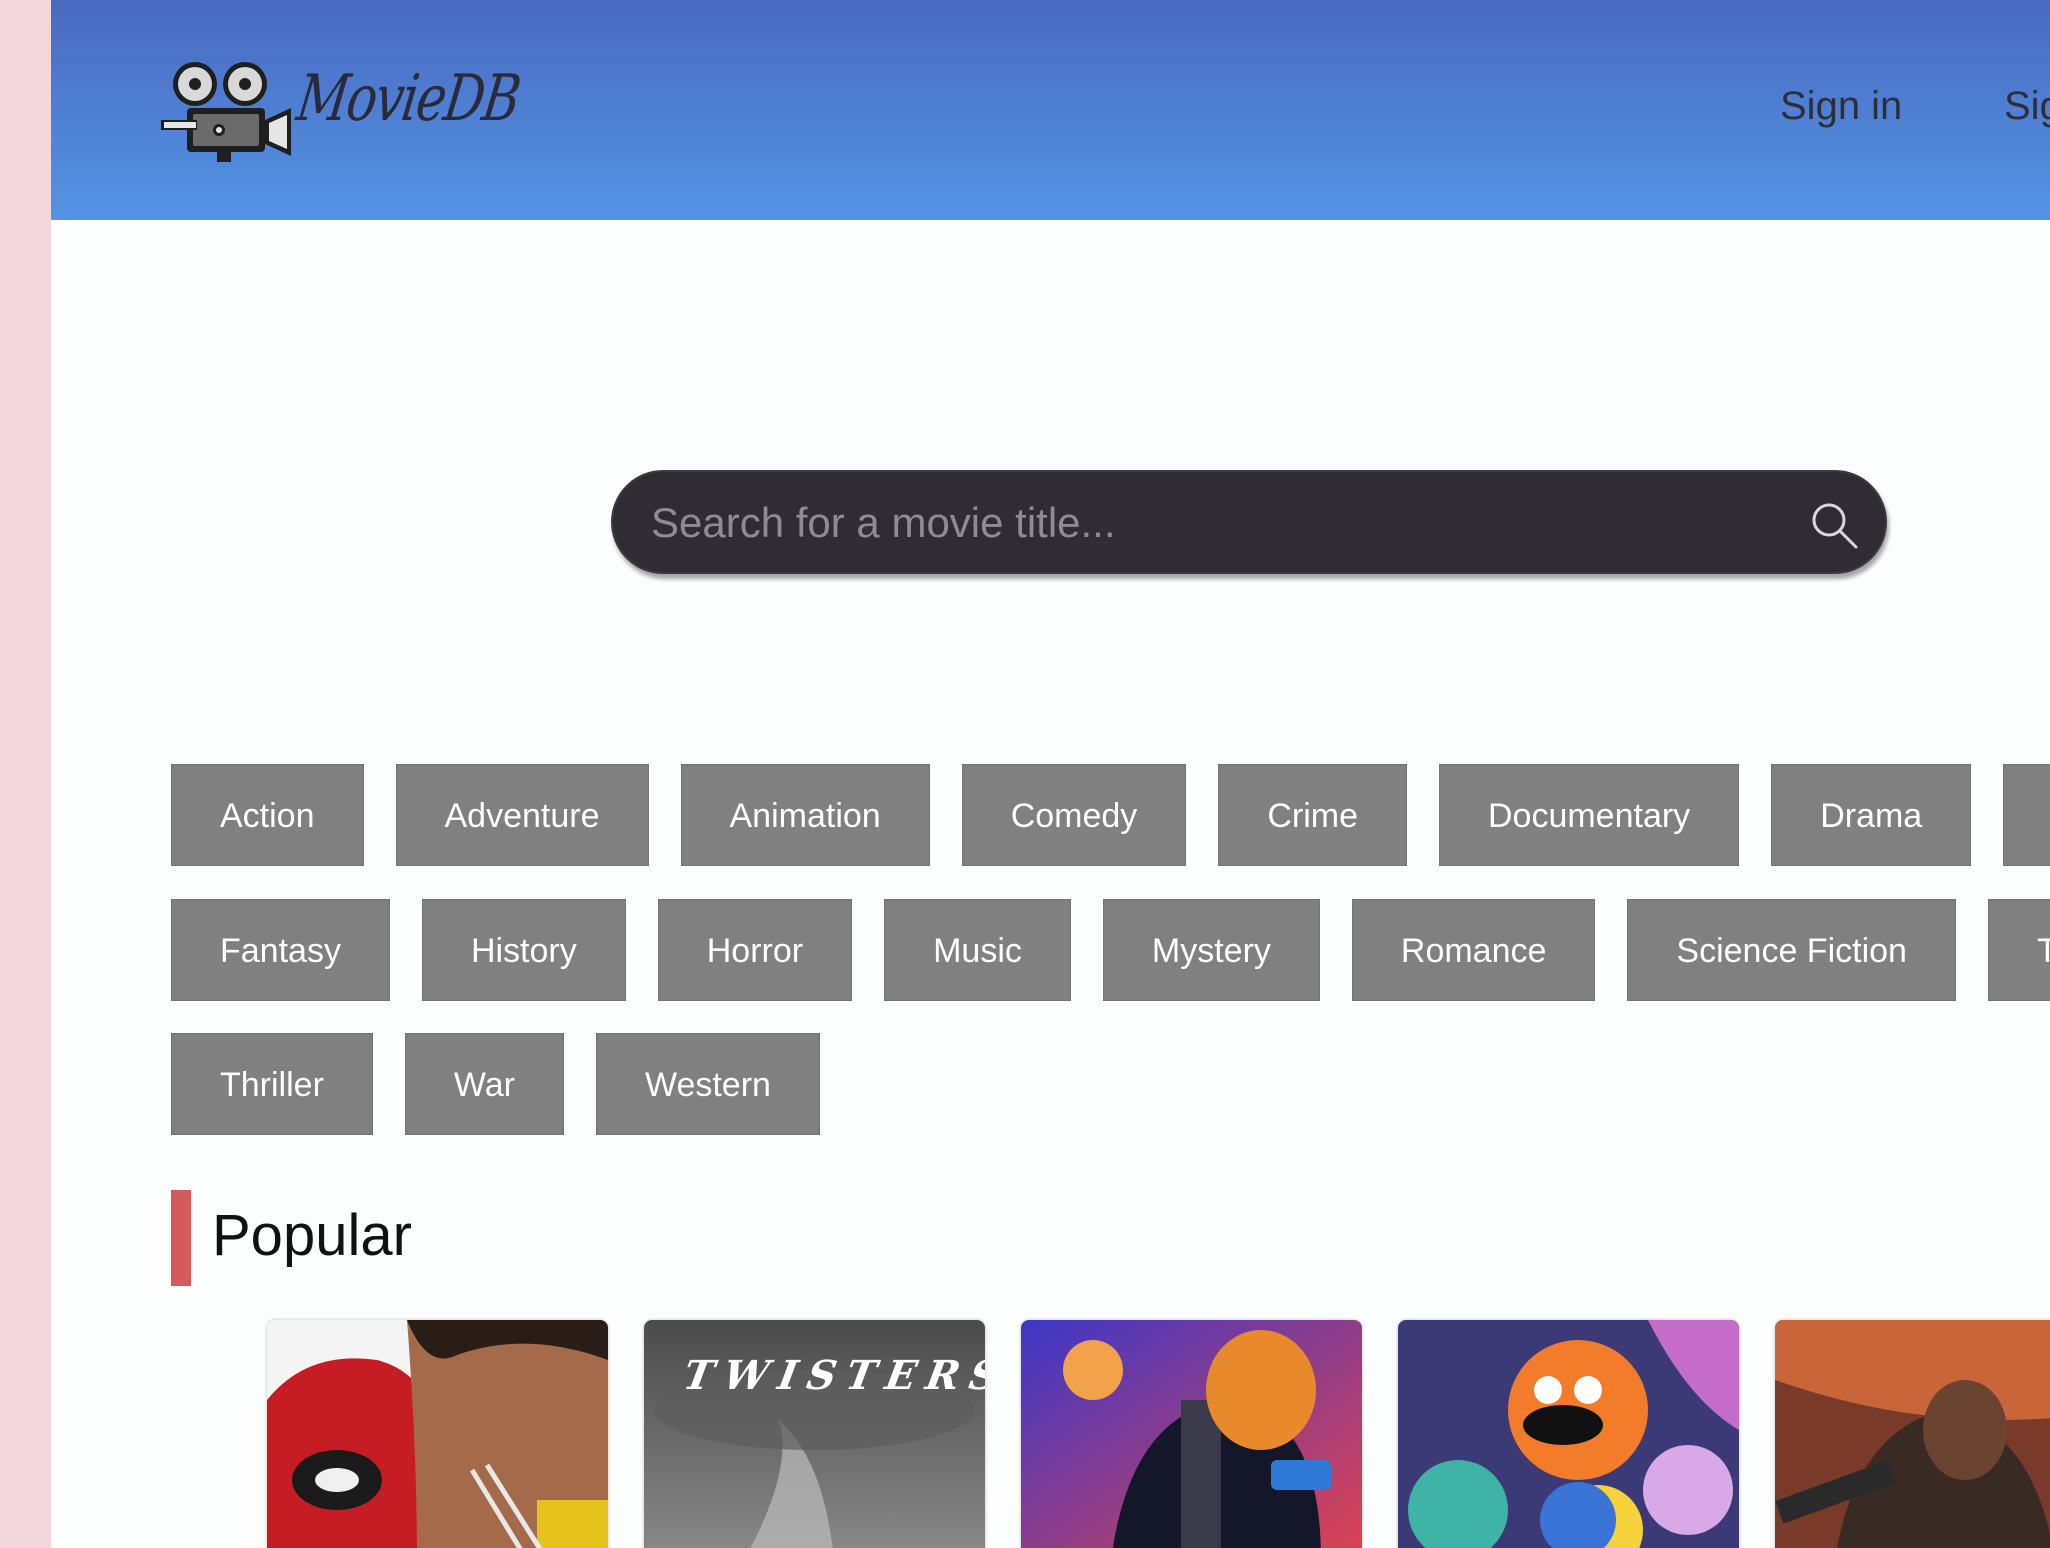 The width and height of the screenshot is (2050, 1548). Describe the element at coordinates (408, 99) in the screenshot. I see `logo-text: MovieDB` at that location.